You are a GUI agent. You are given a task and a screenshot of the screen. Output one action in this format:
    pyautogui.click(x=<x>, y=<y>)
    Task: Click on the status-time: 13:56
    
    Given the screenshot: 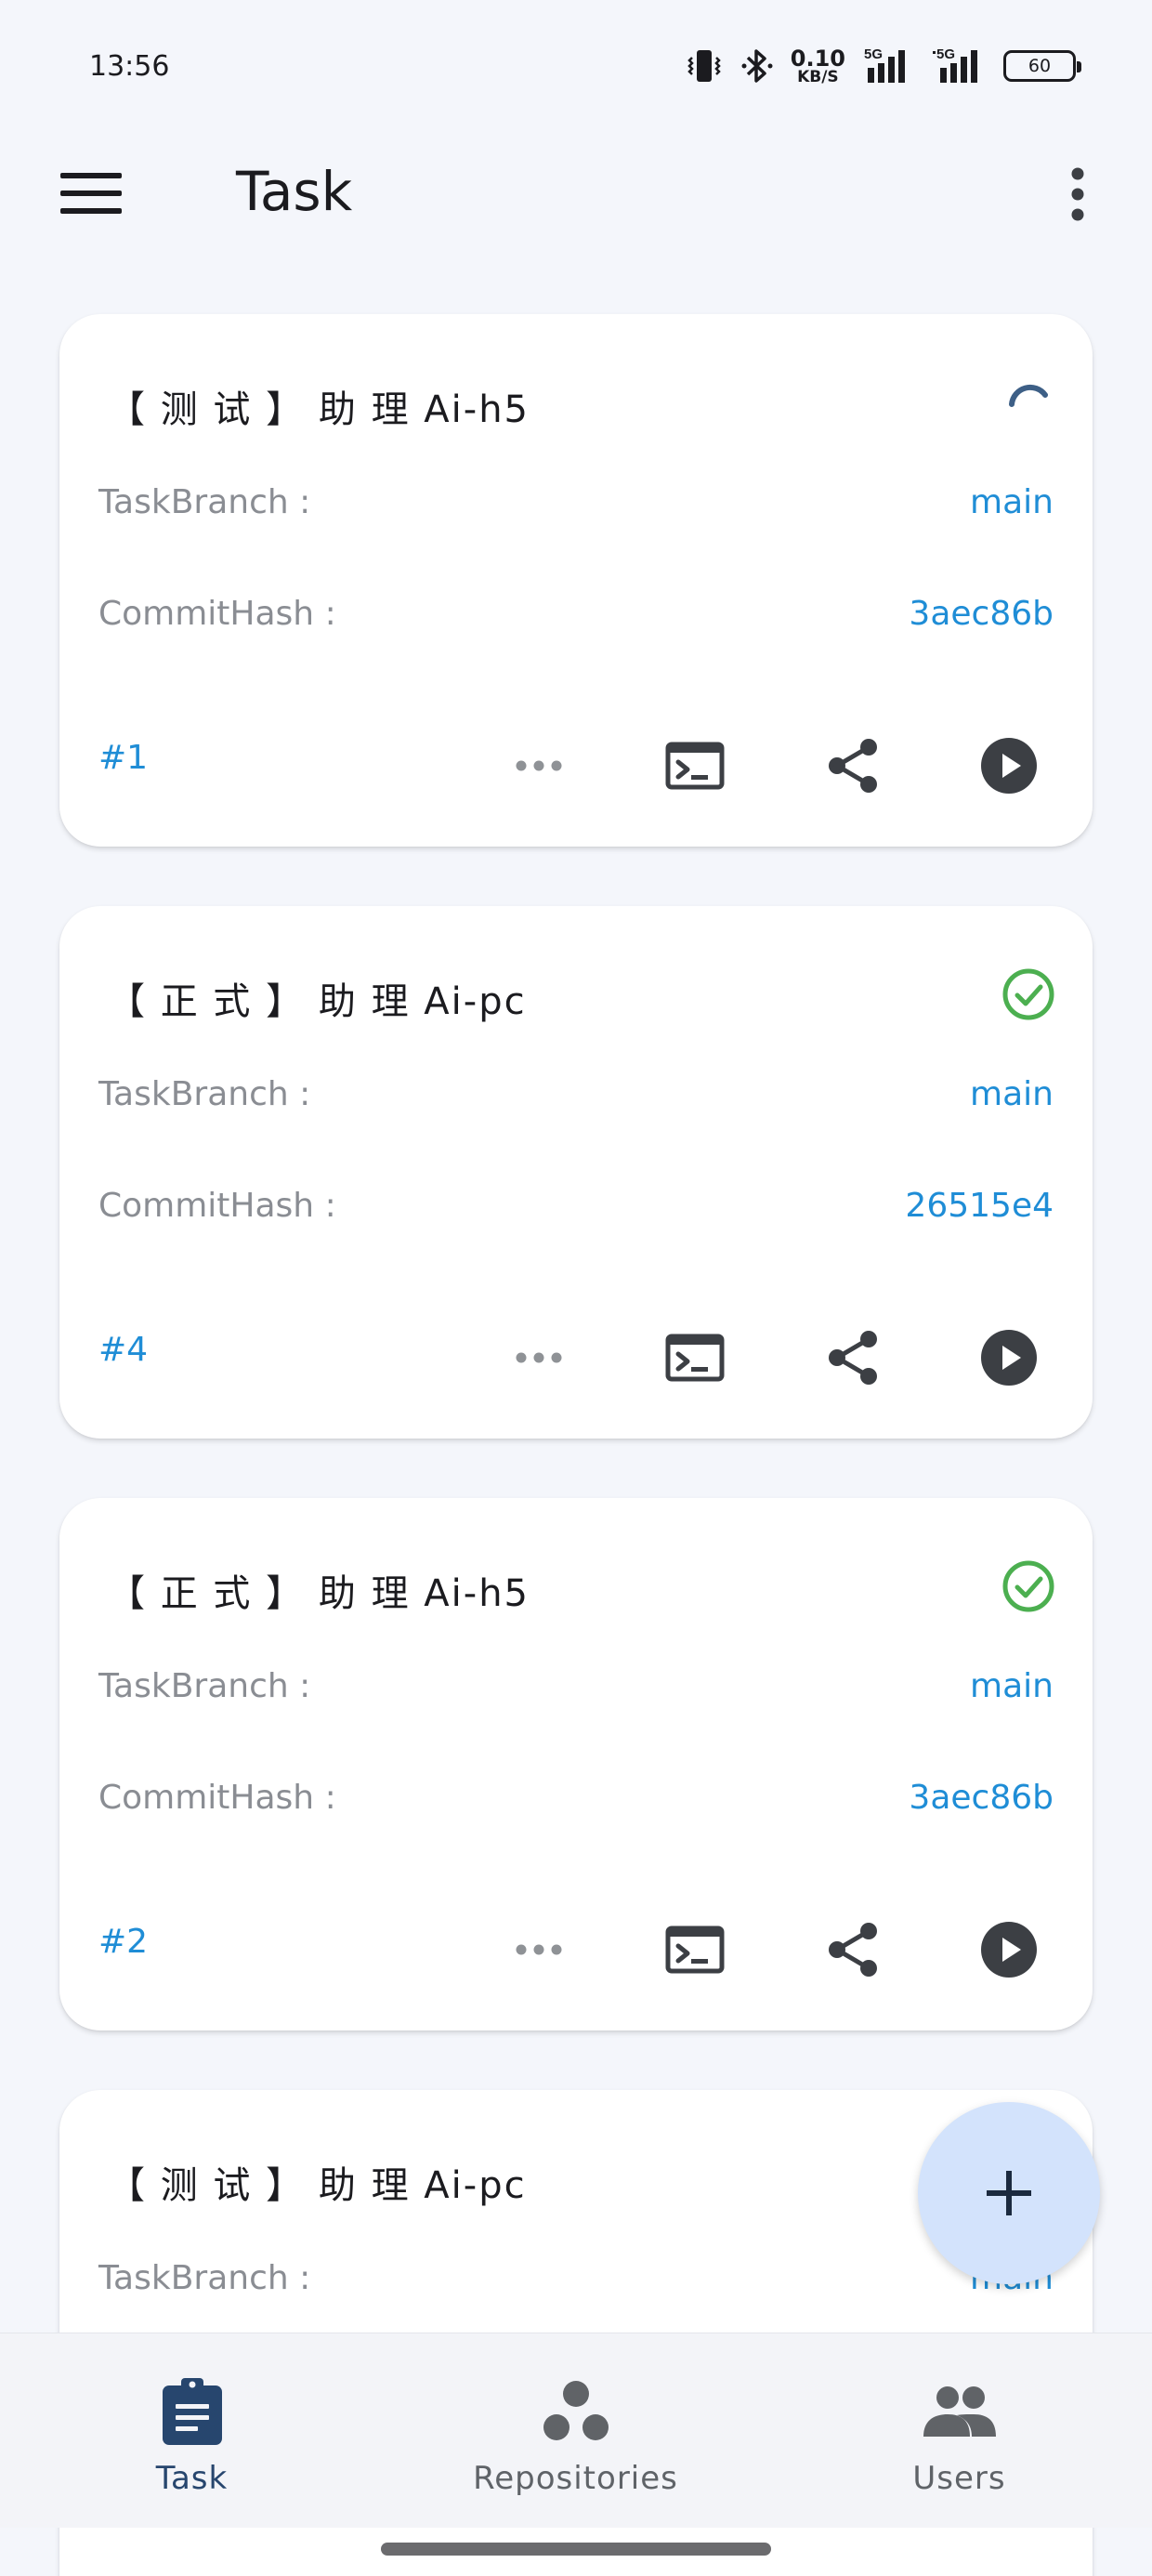 What is the action you would take?
    pyautogui.click(x=129, y=66)
    